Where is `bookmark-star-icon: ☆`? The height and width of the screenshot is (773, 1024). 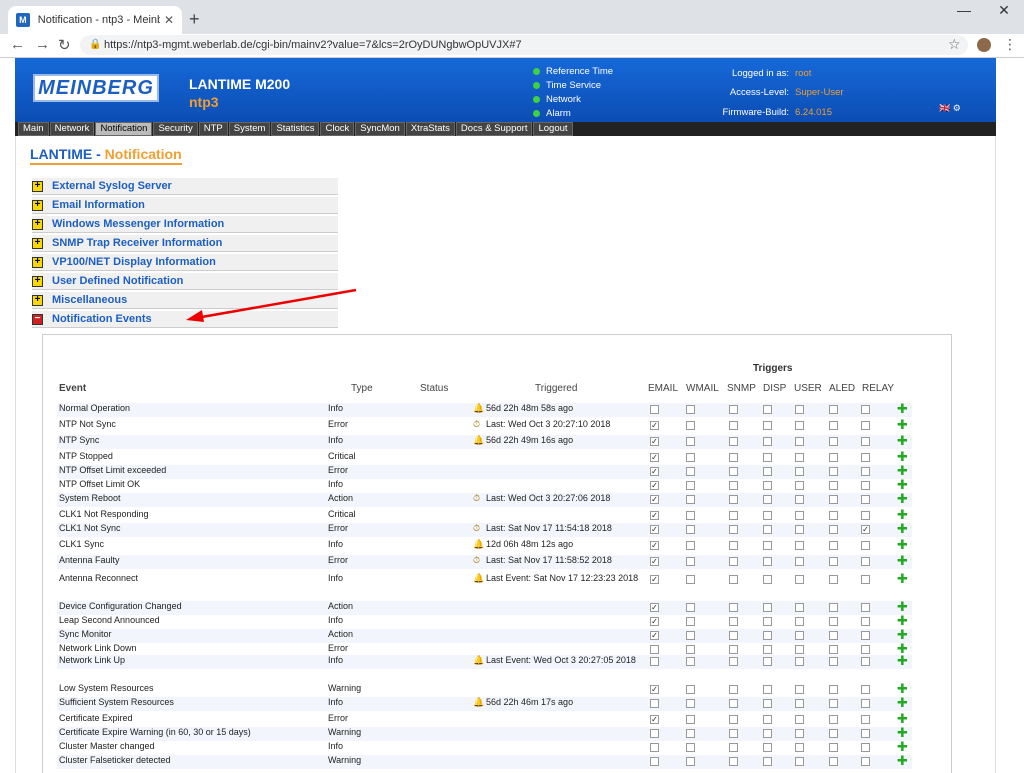 bookmark-star-icon: ☆ is located at coordinates (954, 44).